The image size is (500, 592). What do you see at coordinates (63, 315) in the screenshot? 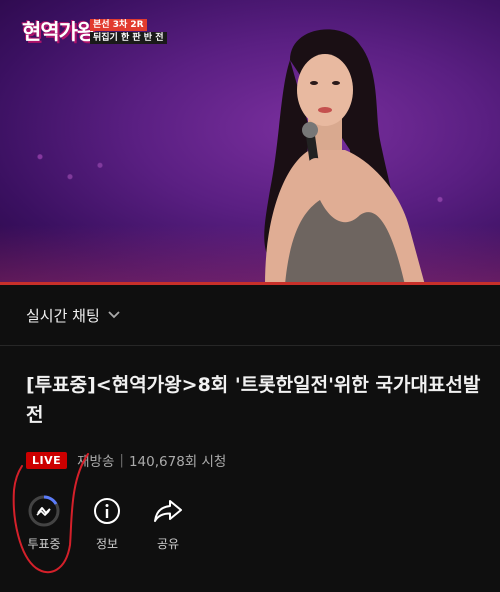
I see `live-chat-label: 실시간 채팅` at bounding box center [63, 315].